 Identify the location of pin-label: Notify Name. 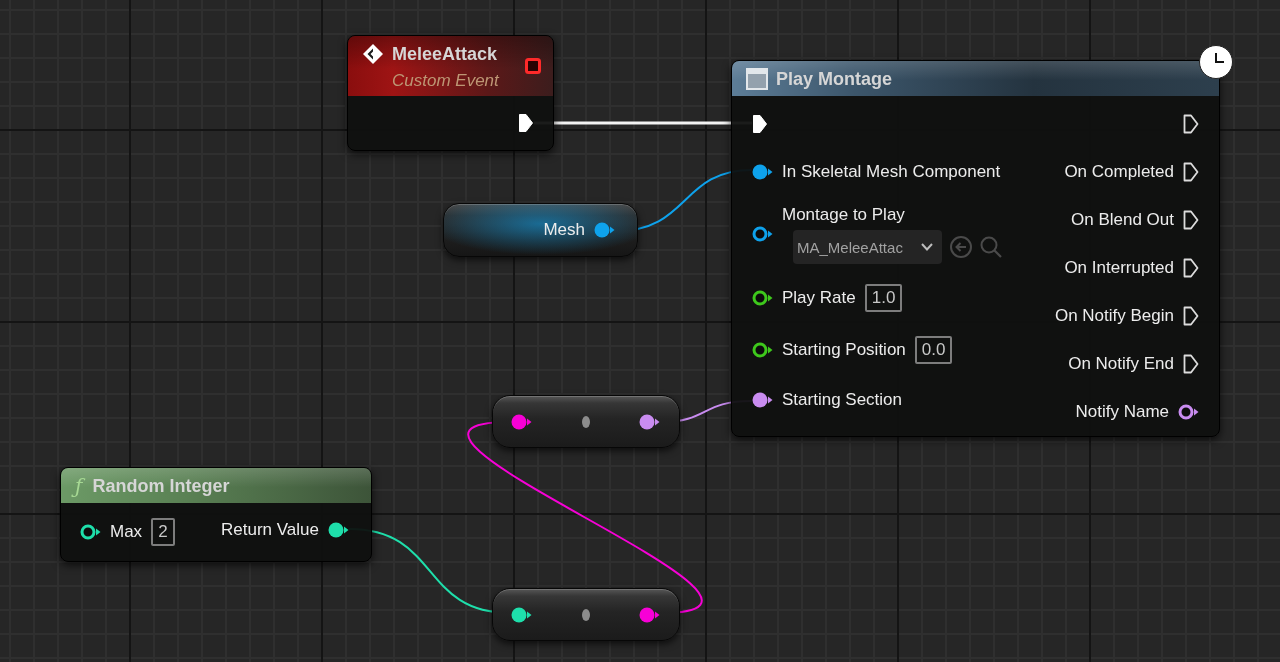
(1122, 412).